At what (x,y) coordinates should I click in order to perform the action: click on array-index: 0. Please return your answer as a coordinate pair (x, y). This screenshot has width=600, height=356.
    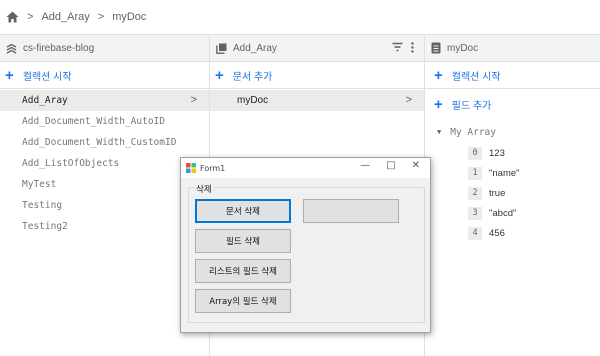
    Looking at the image, I should click on (475, 153).